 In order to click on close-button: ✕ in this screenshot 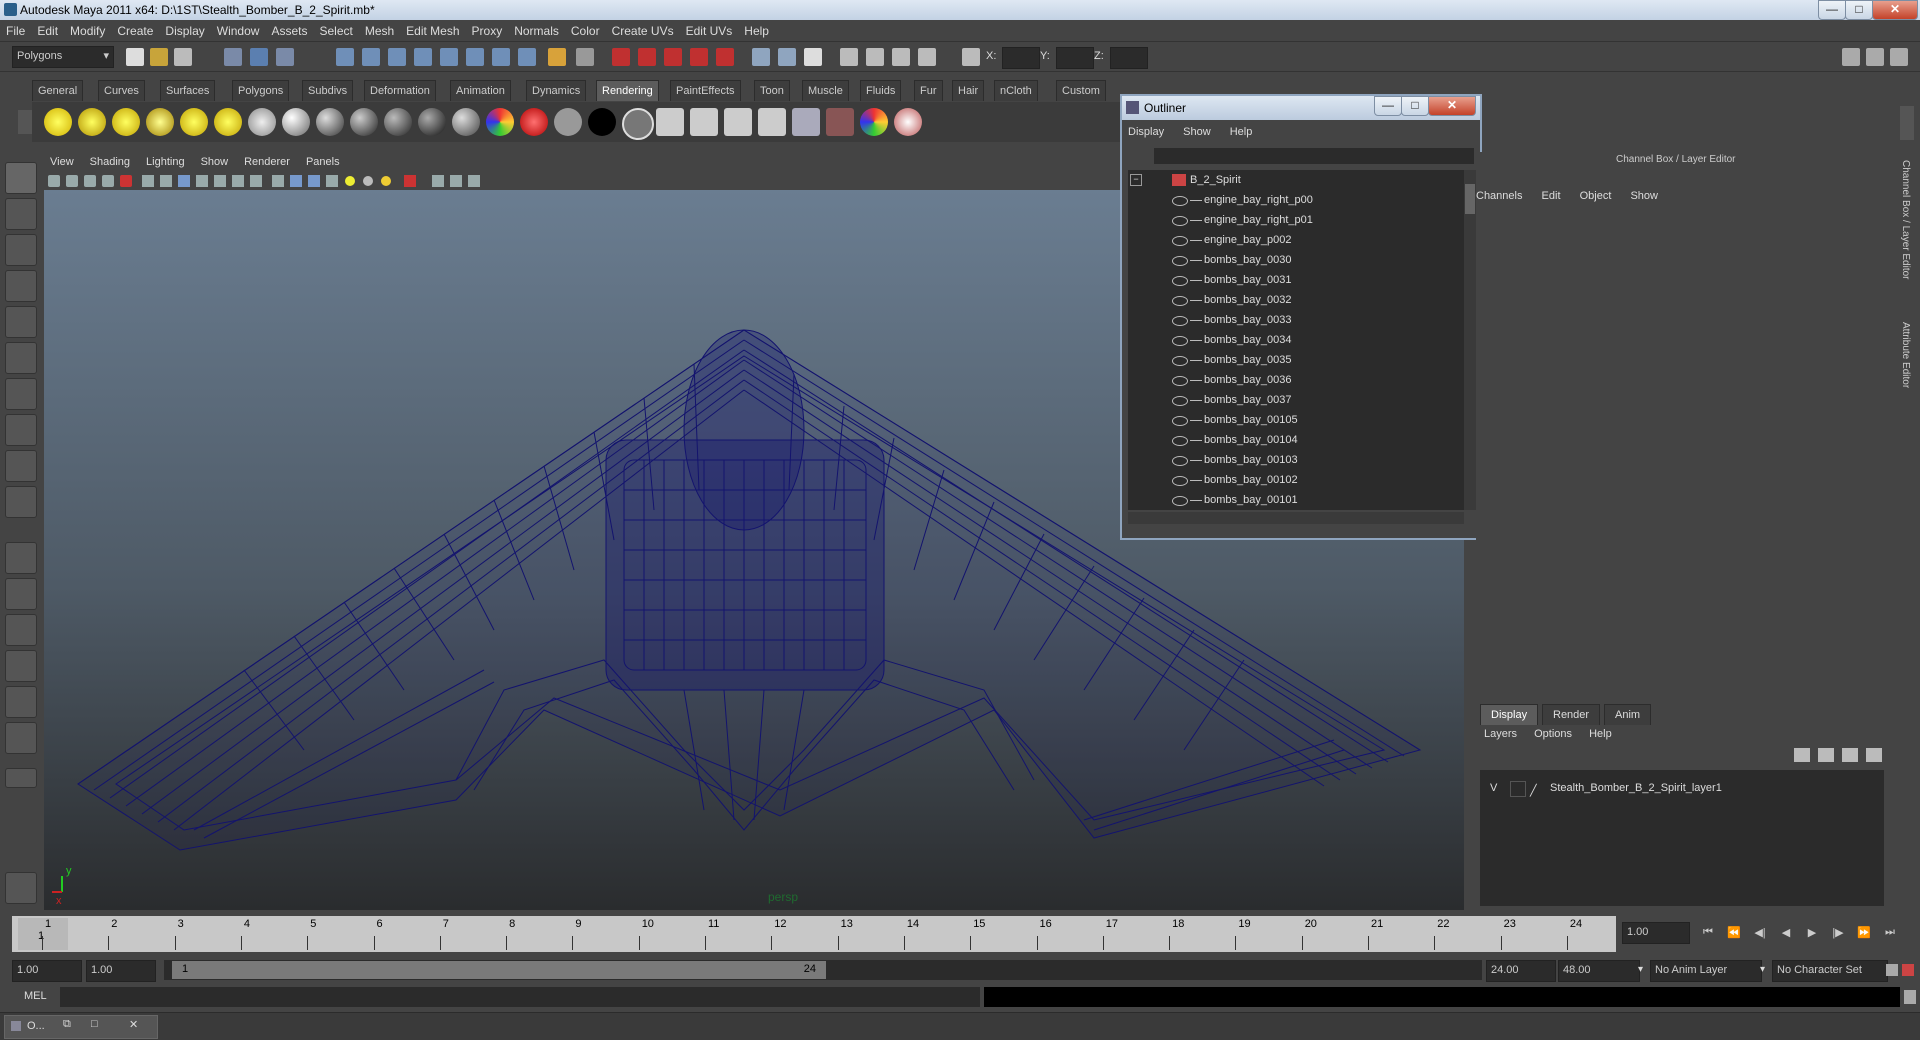, I will do `click(1895, 10)`.